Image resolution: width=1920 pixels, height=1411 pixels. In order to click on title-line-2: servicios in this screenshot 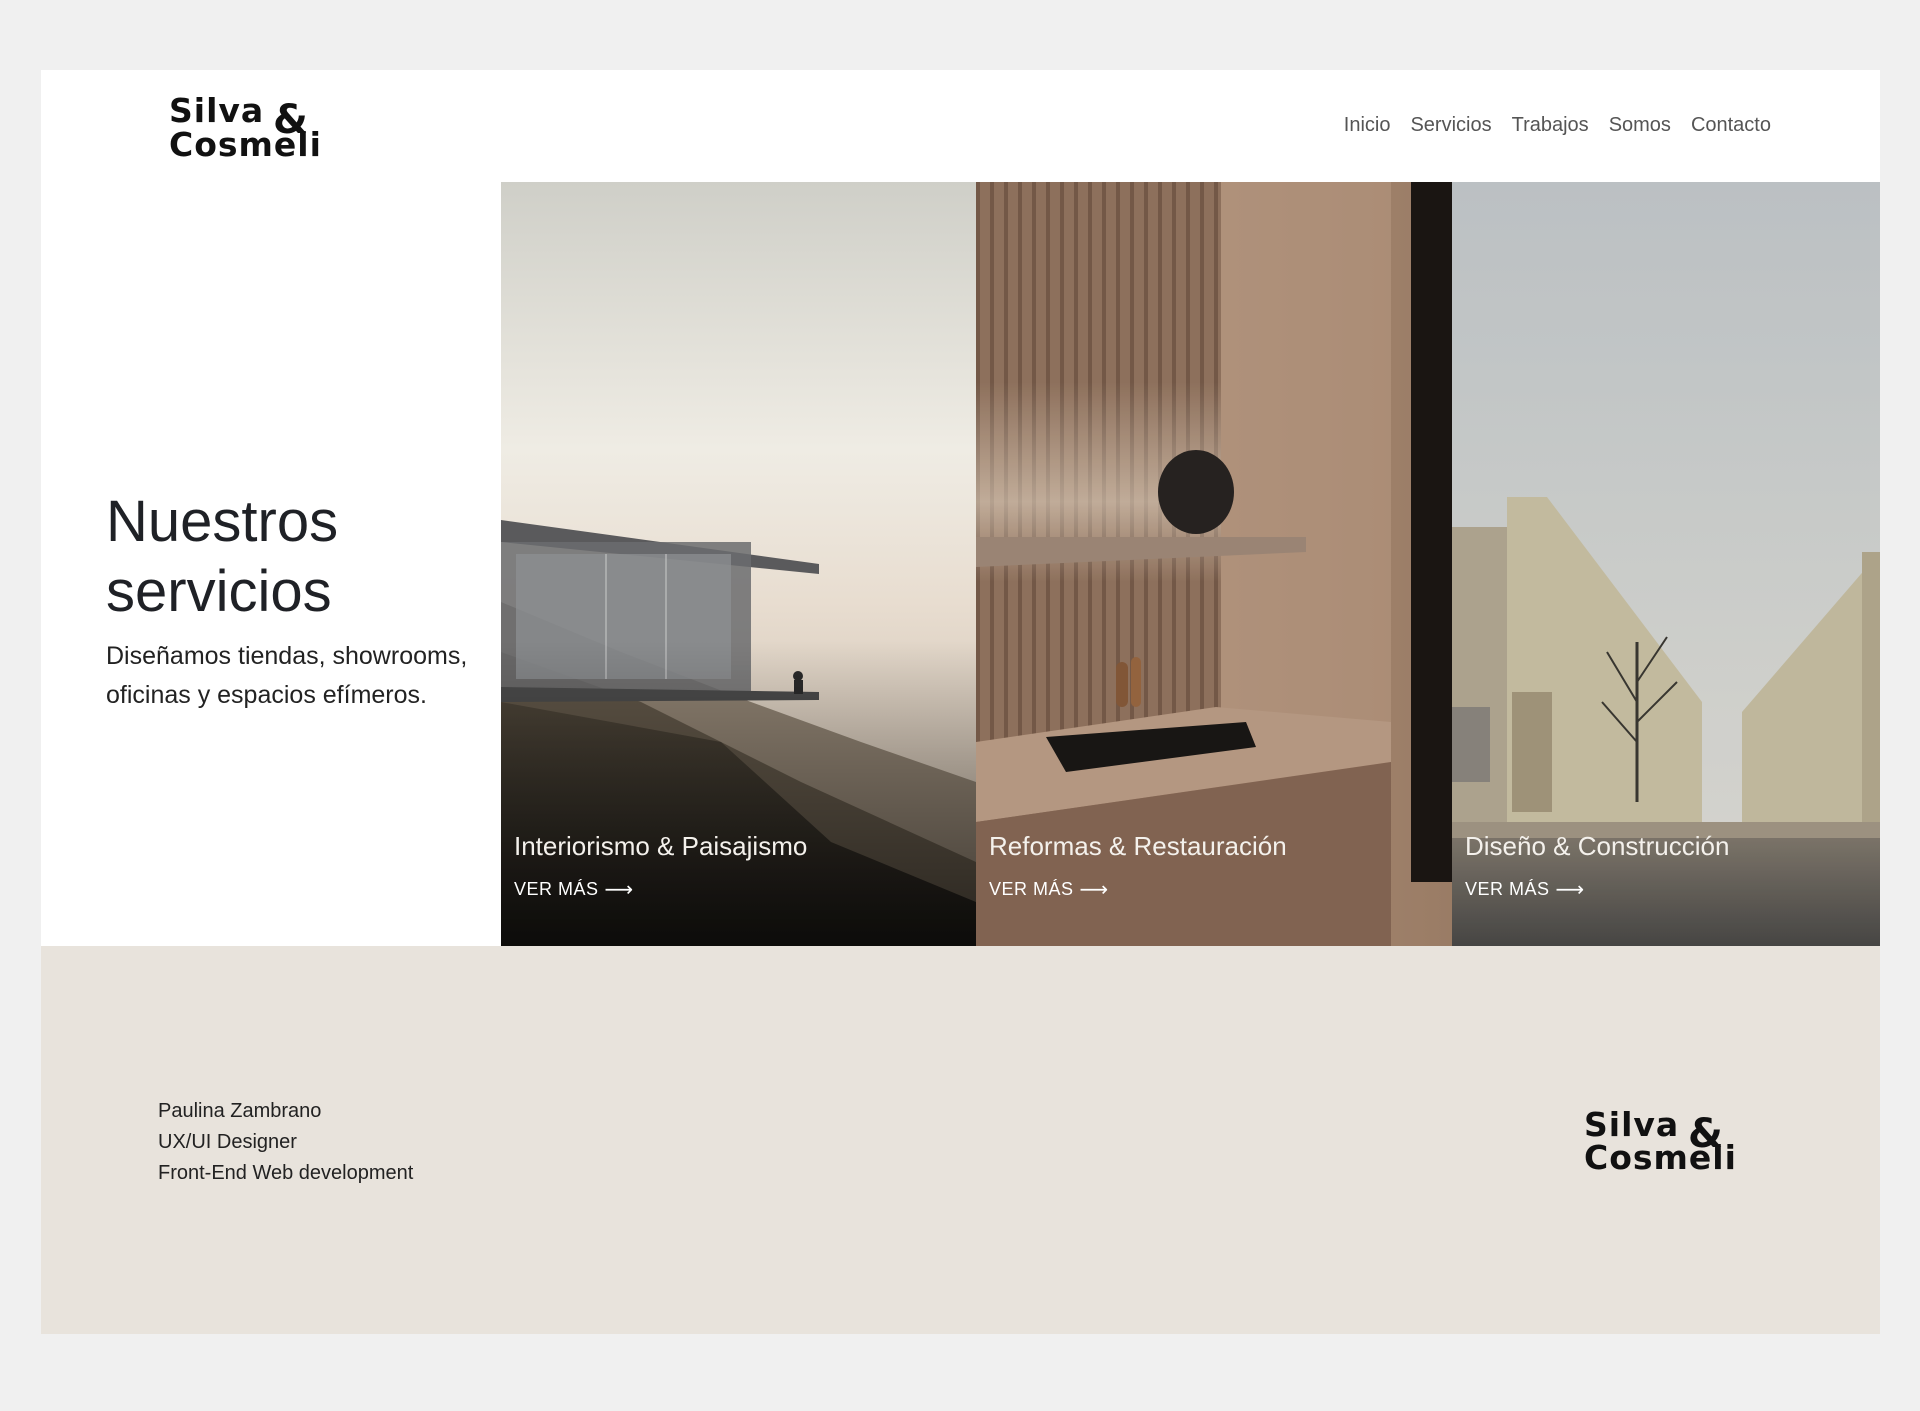, I will do `click(219, 591)`.